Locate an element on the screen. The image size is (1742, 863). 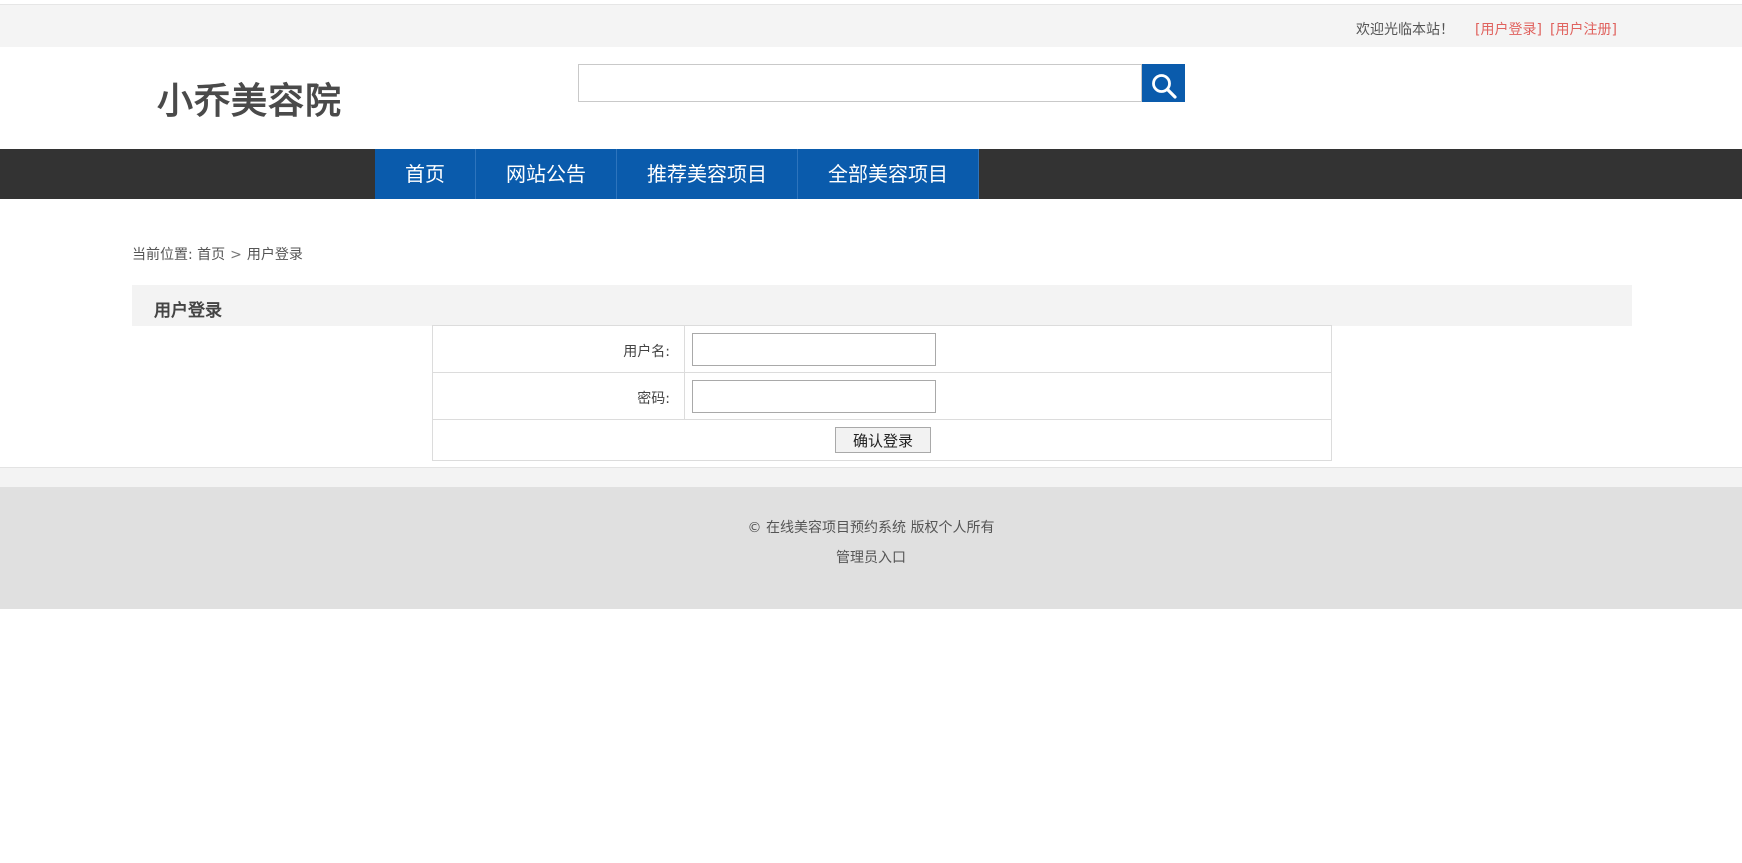
password-label: 密码: is located at coordinates (653, 399).